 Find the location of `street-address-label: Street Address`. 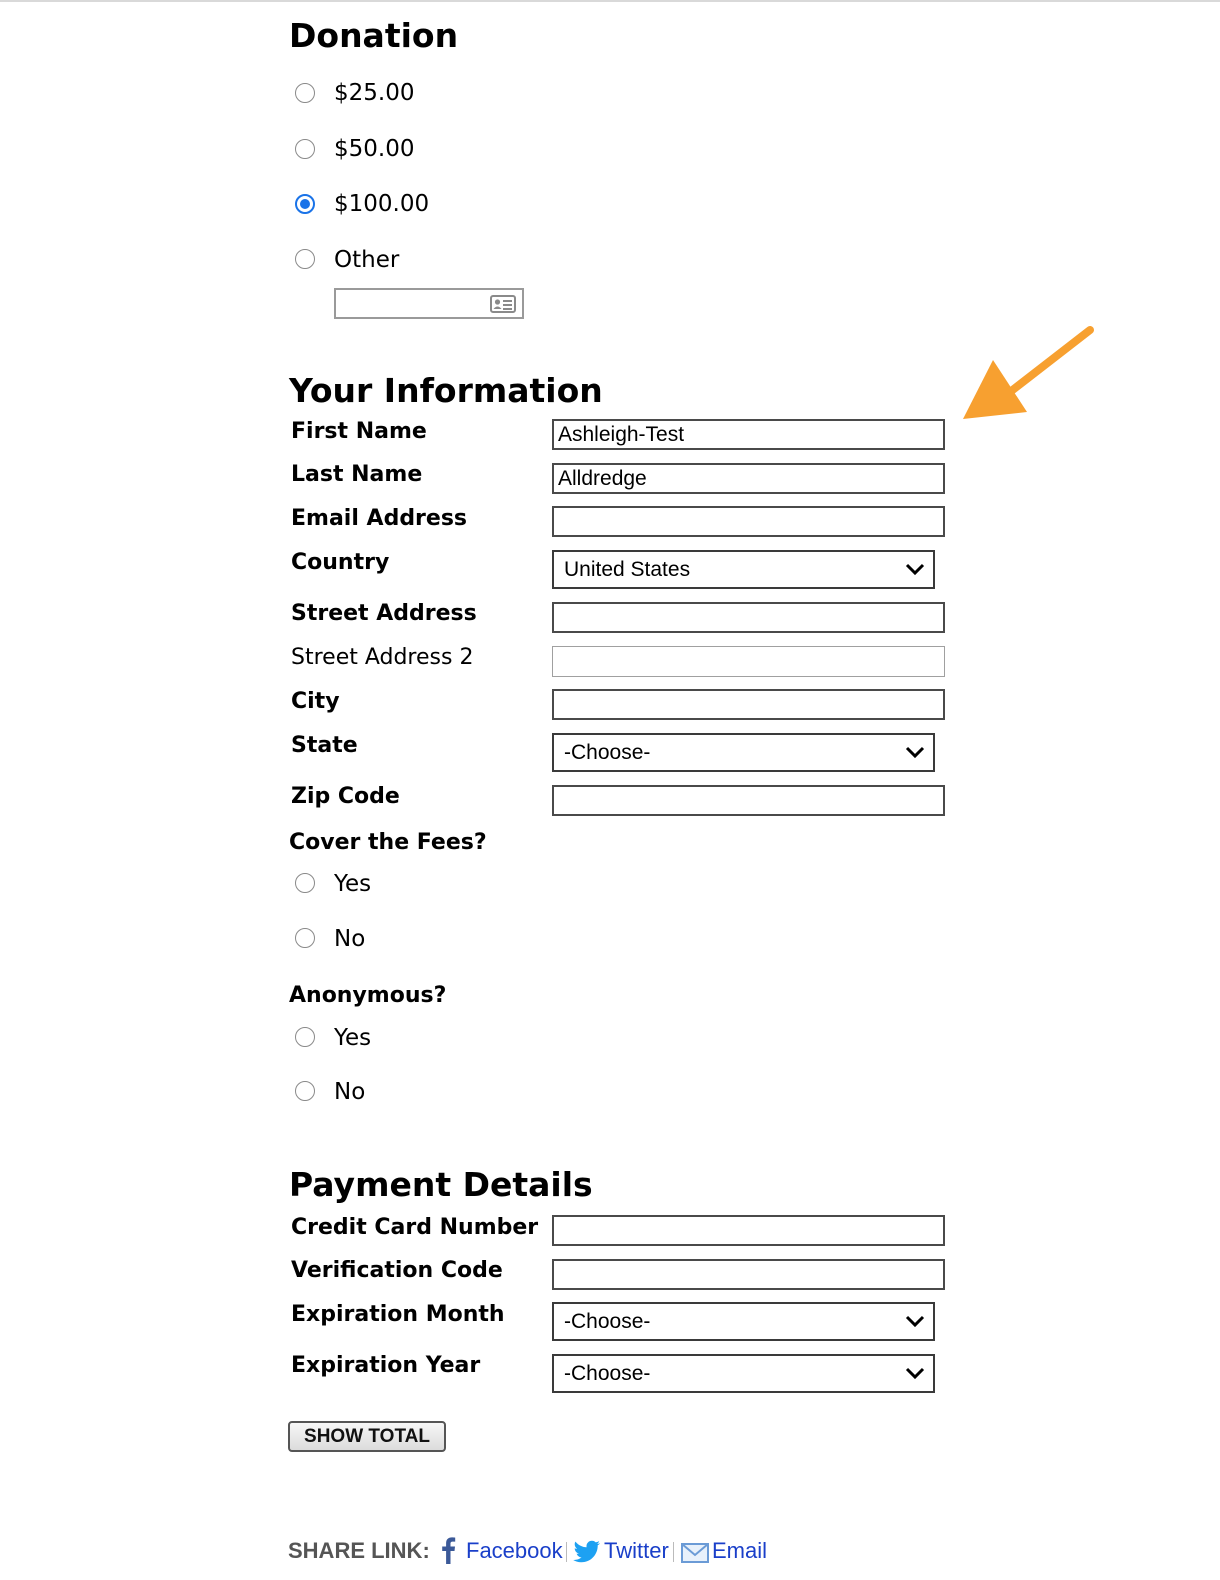

street-address-label: Street Address is located at coordinates (384, 613).